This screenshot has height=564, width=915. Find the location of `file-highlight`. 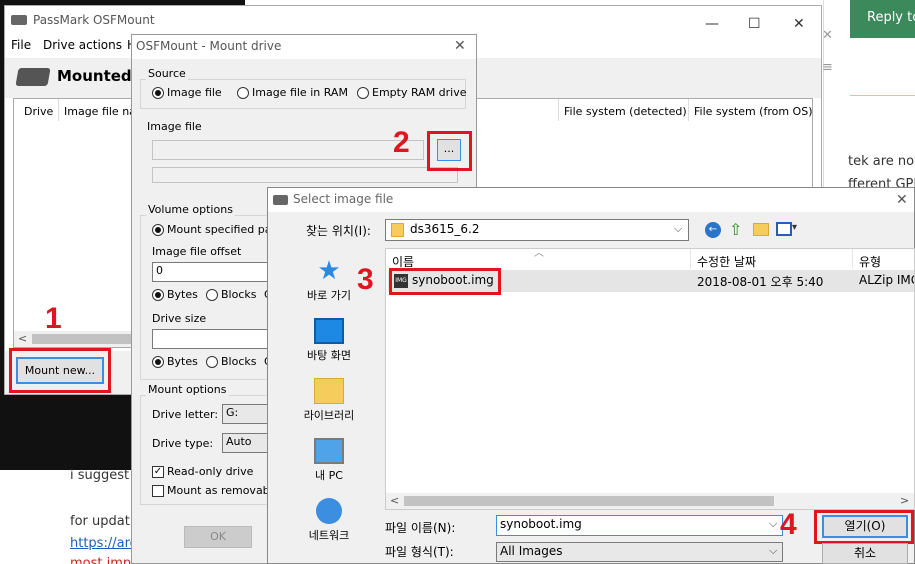

file-highlight is located at coordinates (445, 281).